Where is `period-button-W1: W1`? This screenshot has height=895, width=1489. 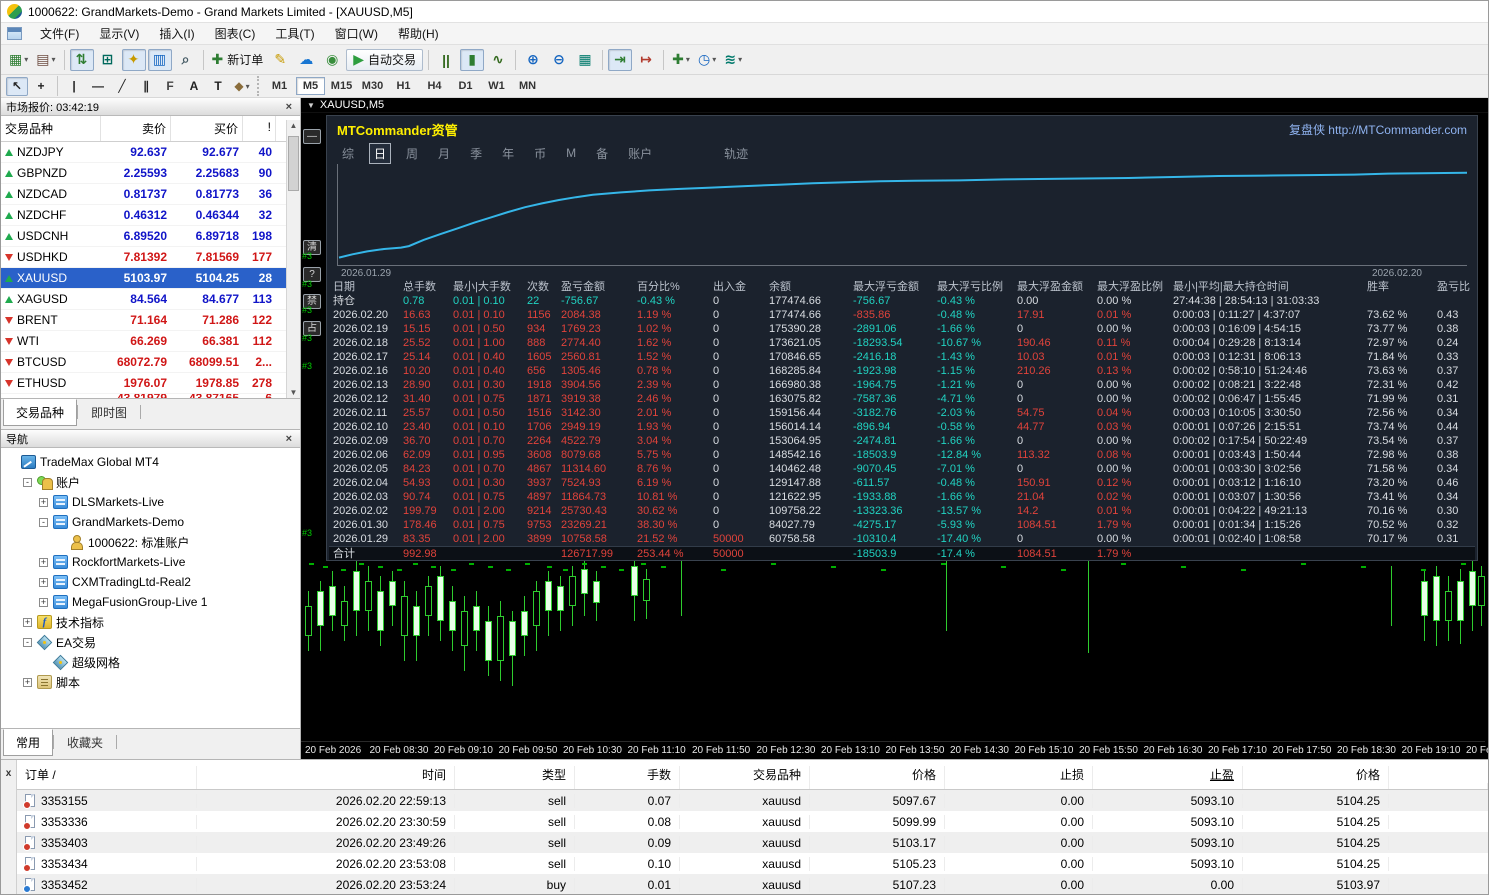
period-button-W1: W1 is located at coordinates (496, 86).